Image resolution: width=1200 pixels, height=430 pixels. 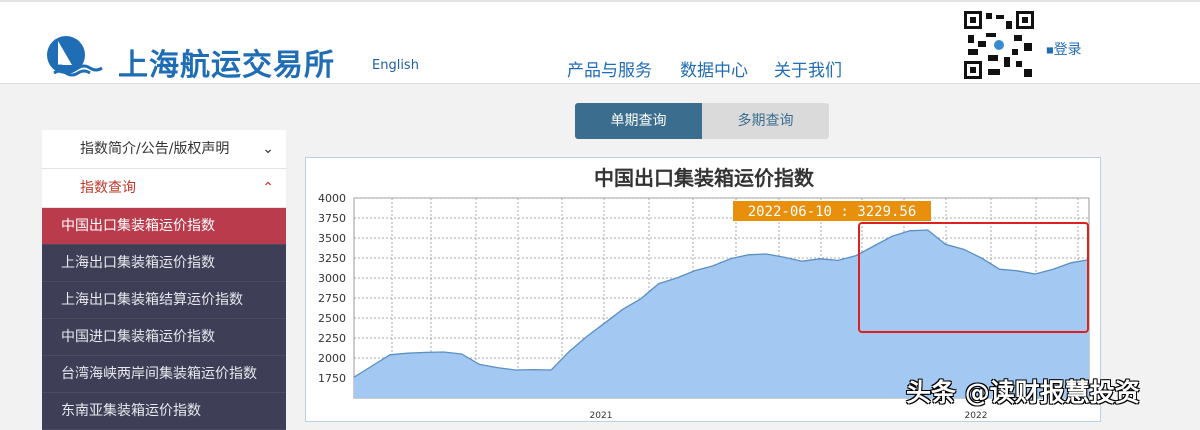 What do you see at coordinates (164, 300) in the screenshot?
I see `sidebar-item-scfis: 上海出口集装箱结算运价指数` at bounding box center [164, 300].